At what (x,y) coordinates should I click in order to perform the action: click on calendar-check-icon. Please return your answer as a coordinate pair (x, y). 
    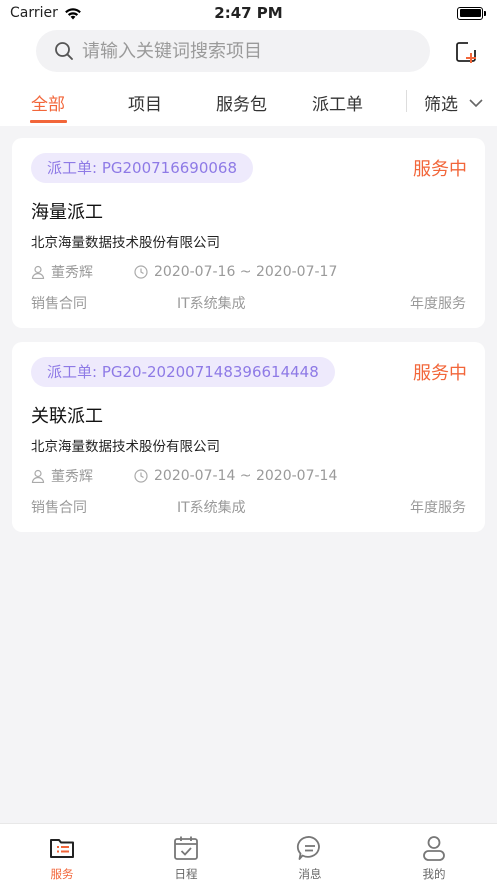
    Looking at the image, I should click on (186, 848).